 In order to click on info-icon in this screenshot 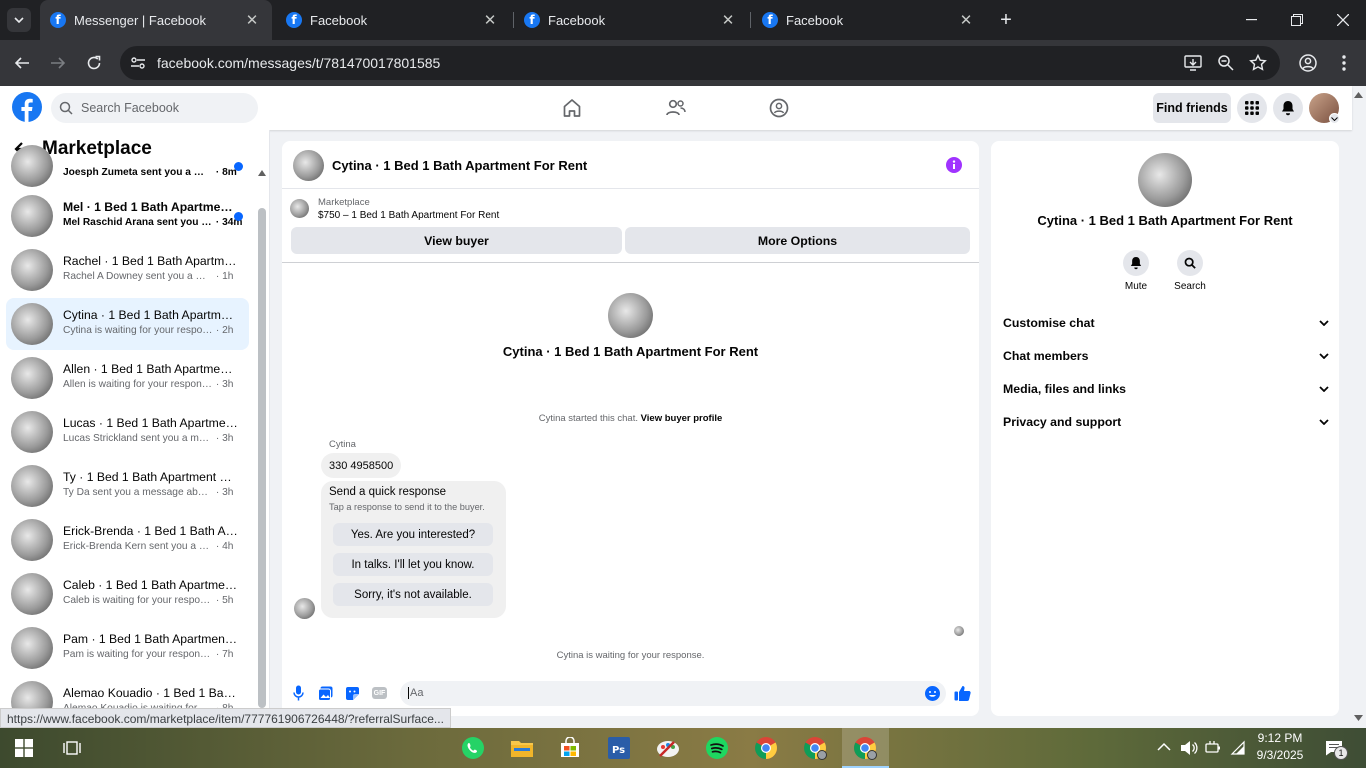, I will do `click(954, 165)`.